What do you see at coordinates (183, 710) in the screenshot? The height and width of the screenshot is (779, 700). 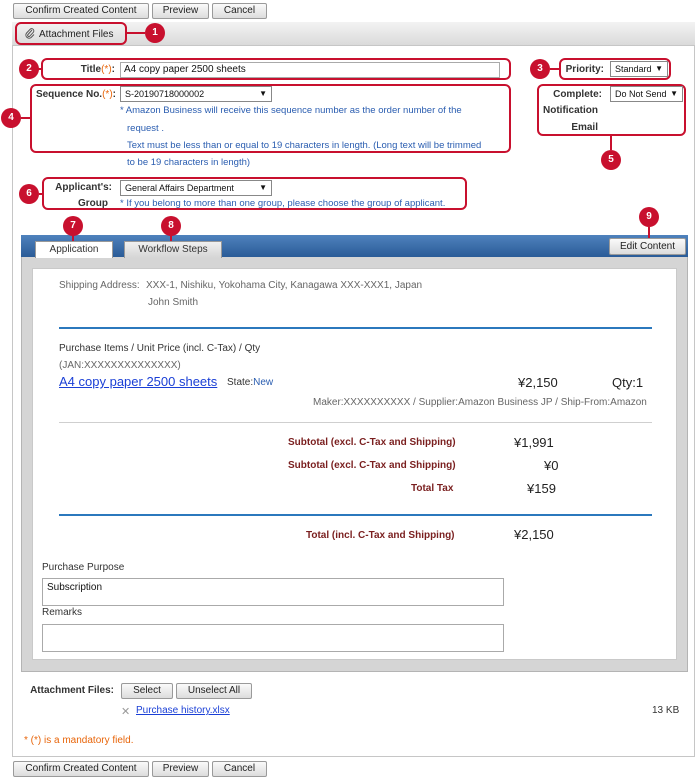 I see `attachment-file-link: Purchase history.xlsx` at bounding box center [183, 710].